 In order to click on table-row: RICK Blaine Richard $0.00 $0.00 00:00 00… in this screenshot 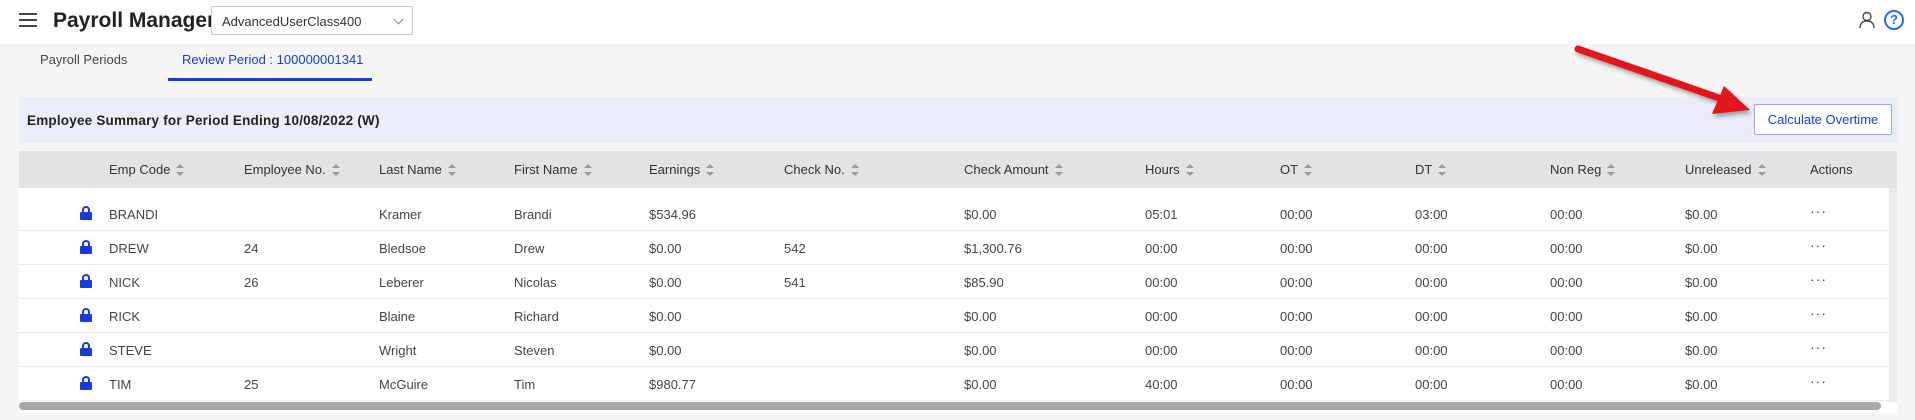, I will do `click(958, 316)`.